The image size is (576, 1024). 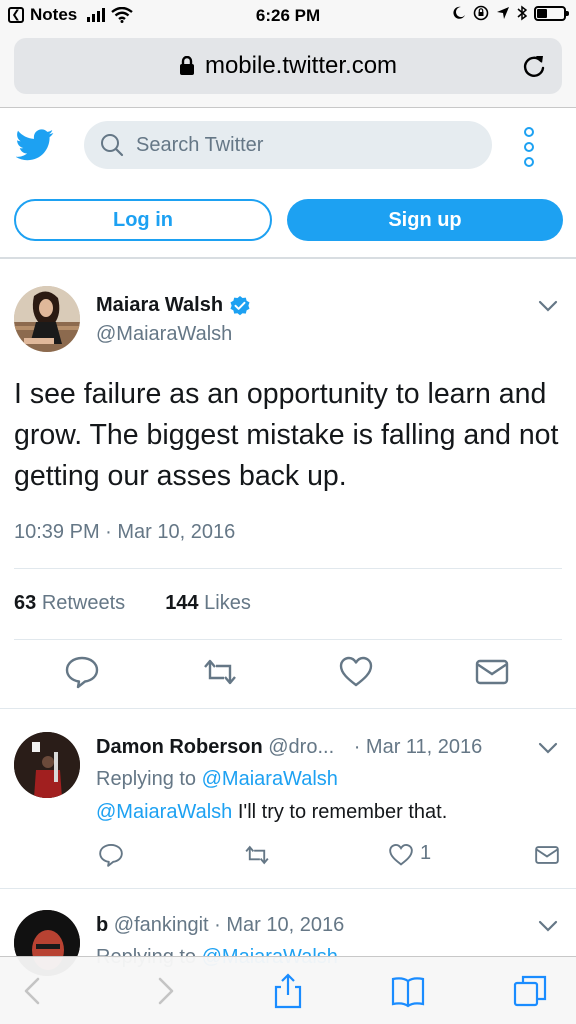 I want to click on reply-avatar, so click(x=47, y=765).